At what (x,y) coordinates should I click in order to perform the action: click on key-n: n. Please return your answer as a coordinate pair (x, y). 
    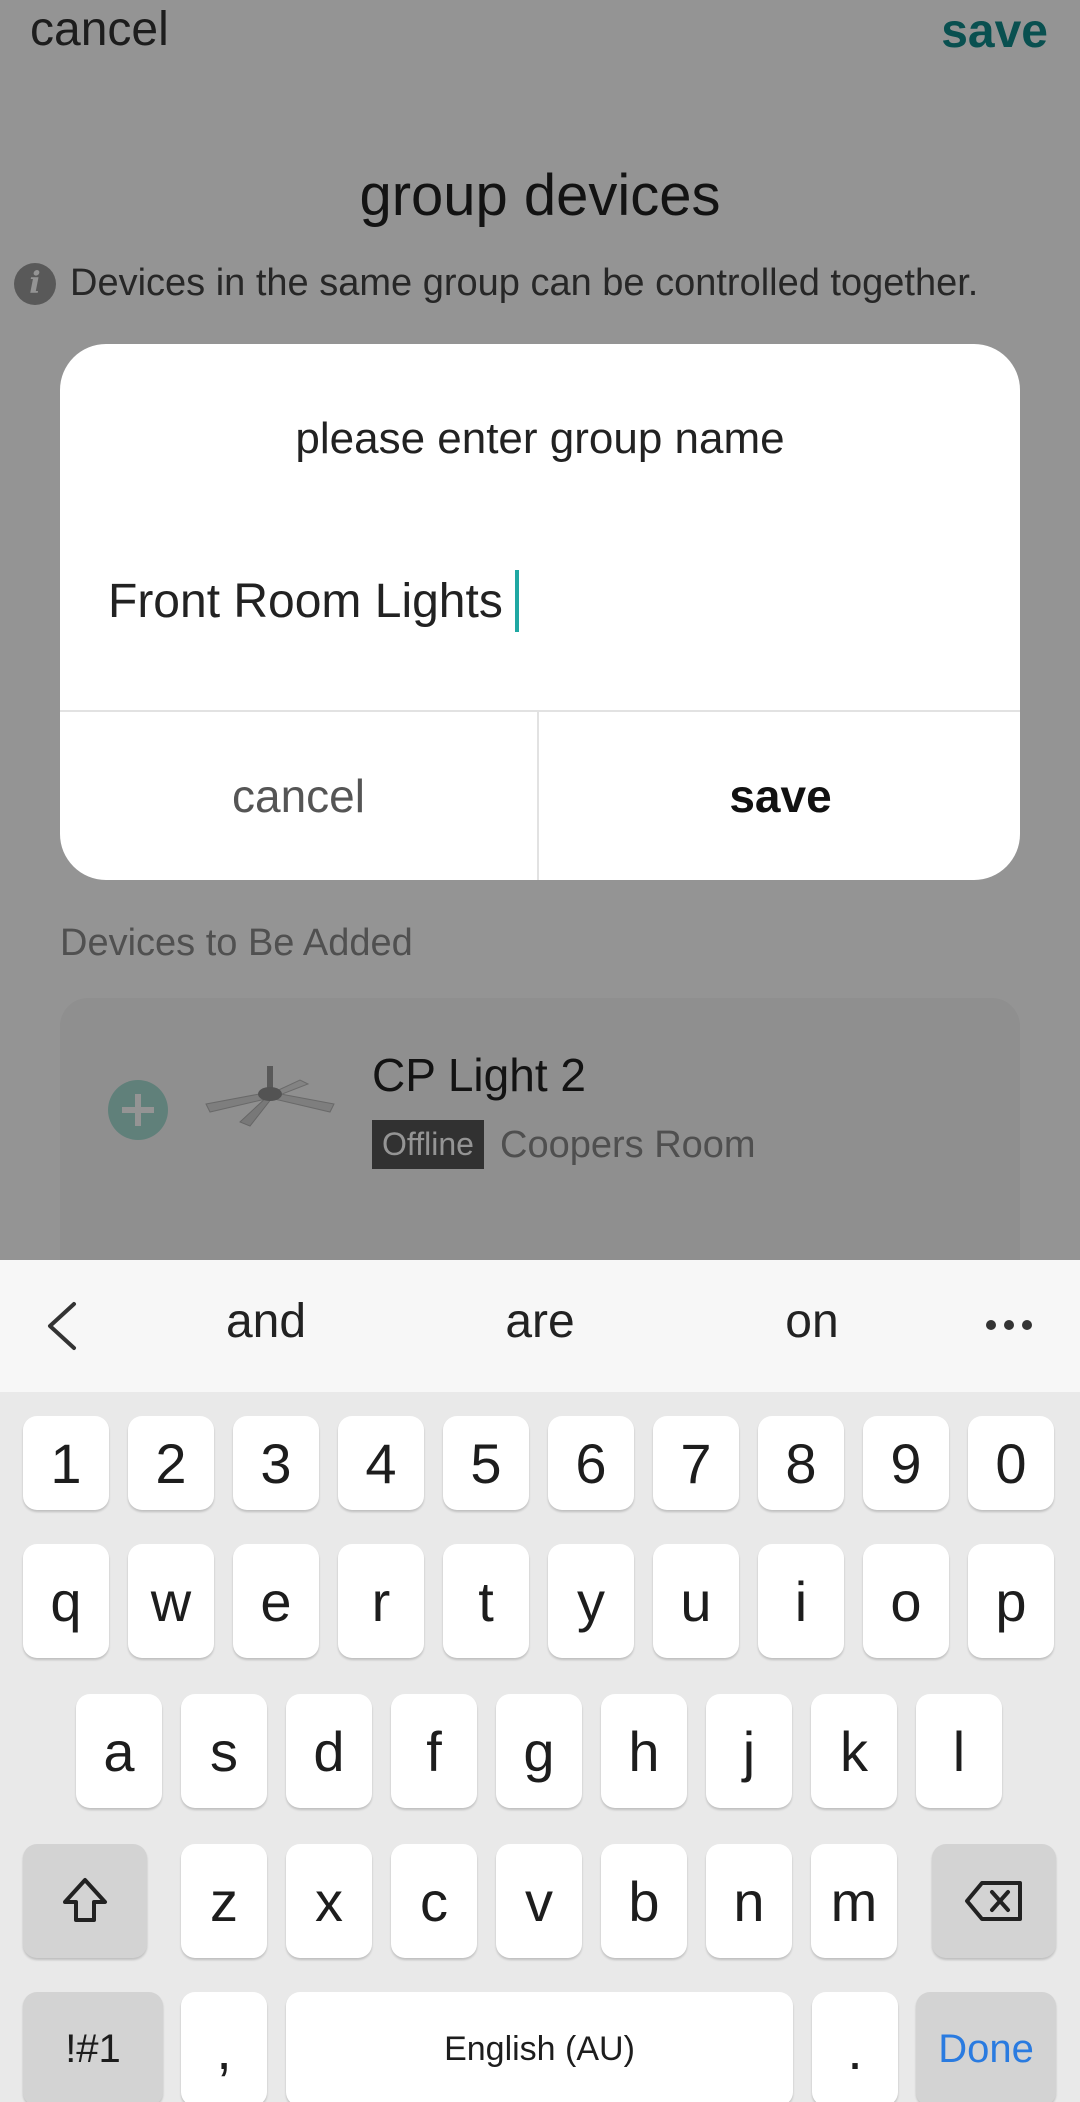
    Looking at the image, I should click on (749, 1901).